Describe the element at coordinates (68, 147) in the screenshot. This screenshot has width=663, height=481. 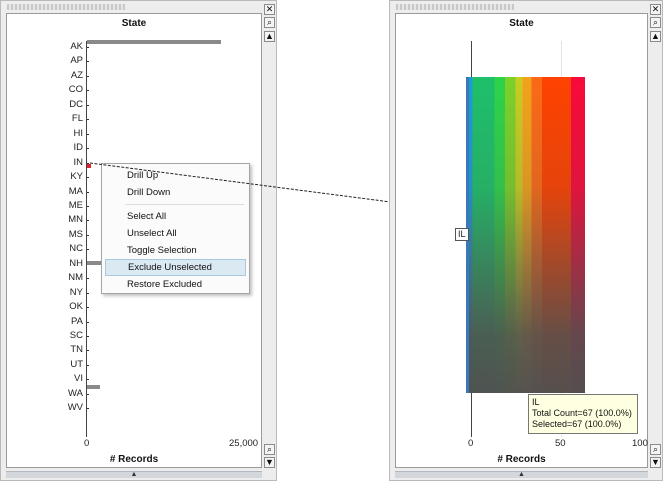
I see `state-label-ID: ID` at that location.